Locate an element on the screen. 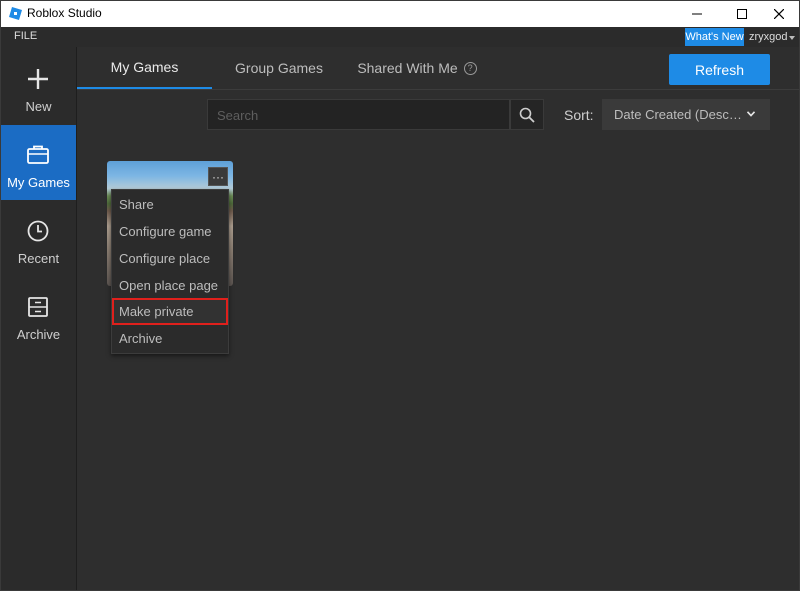  close-button is located at coordinates (779, 14).